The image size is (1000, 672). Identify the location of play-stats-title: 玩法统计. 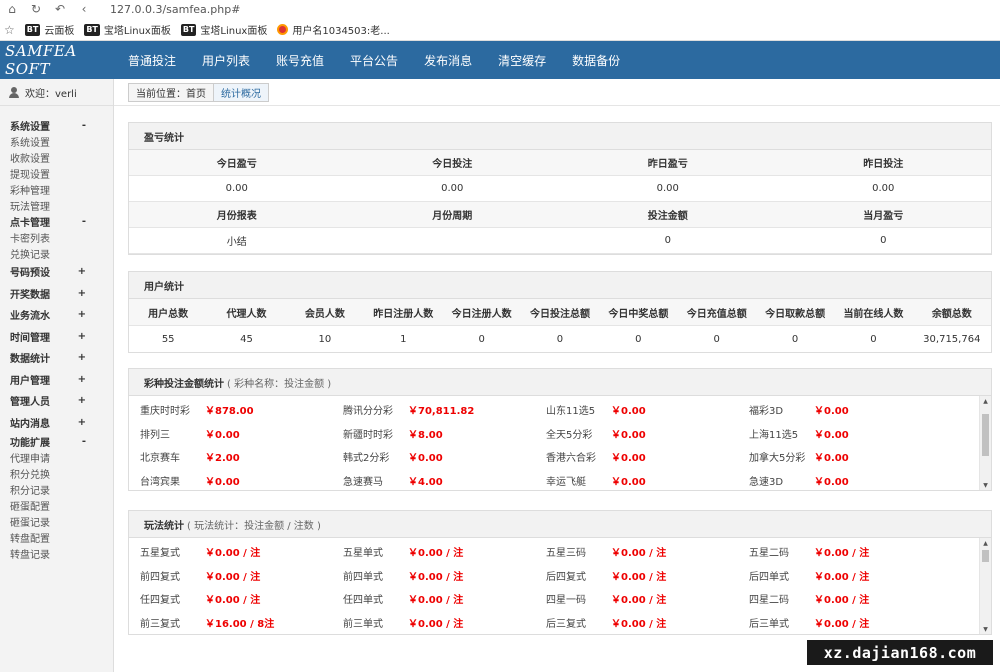
(164, 526).